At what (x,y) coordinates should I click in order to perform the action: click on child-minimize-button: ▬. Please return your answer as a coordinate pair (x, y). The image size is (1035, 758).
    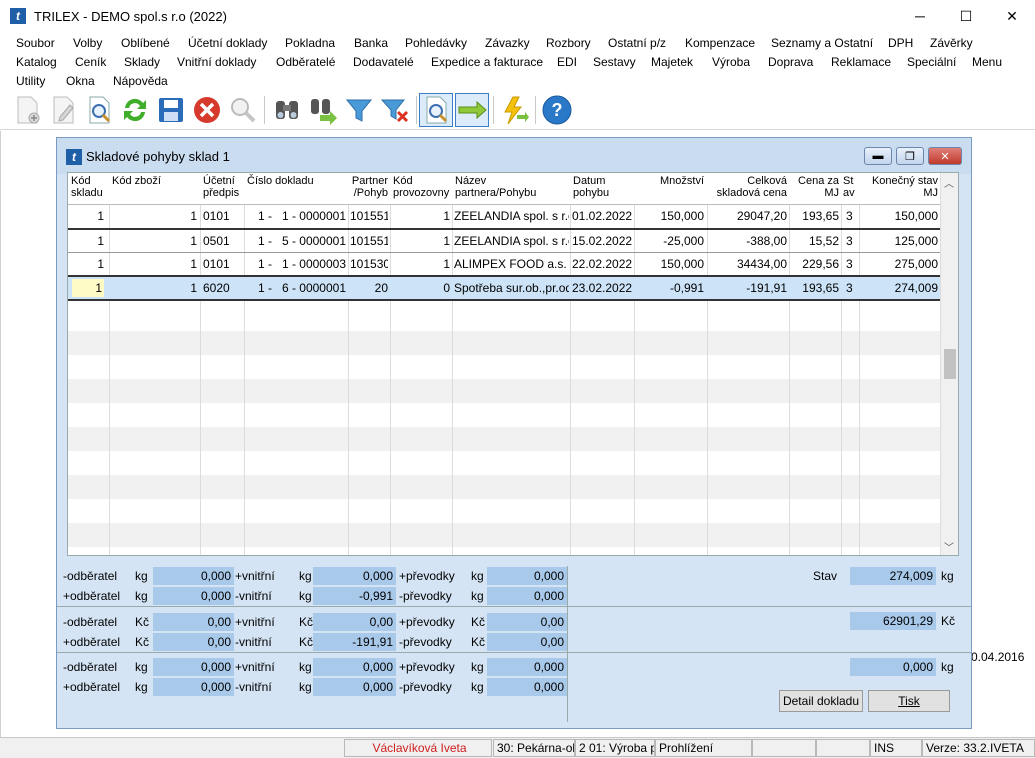
    Looking at the image, I should click on (878, 156).